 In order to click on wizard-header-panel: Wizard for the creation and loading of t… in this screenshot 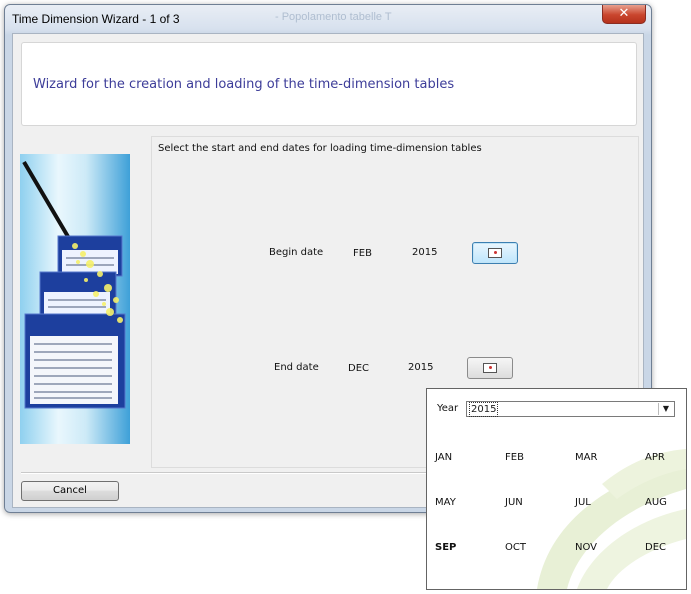, I will do `click(329, 84)`.